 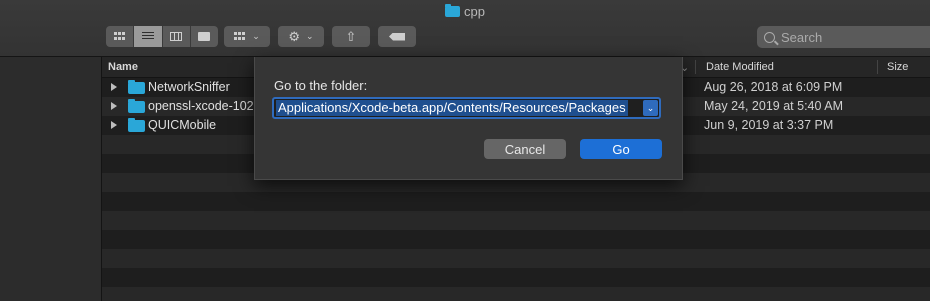 I want to click on window-title-text: cpp, so click(x=474, y=11).